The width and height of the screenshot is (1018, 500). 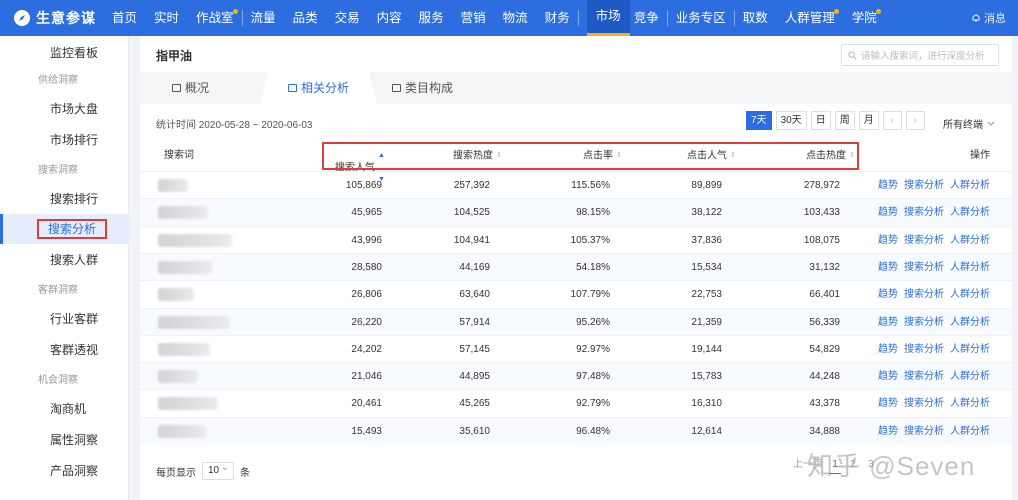 I want to click on keyword-search-input: 请输入搜索词，进行深度分析, so click(x=920, y=55).